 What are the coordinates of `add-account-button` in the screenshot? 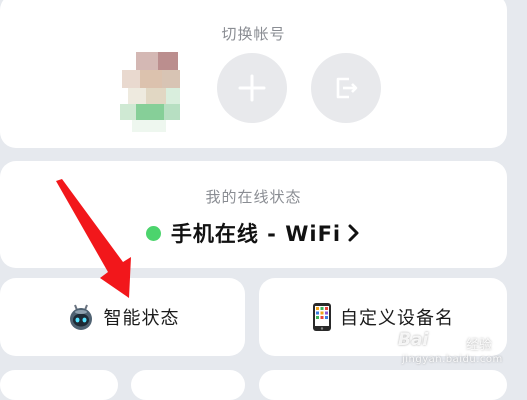 It's located at (252, 88).